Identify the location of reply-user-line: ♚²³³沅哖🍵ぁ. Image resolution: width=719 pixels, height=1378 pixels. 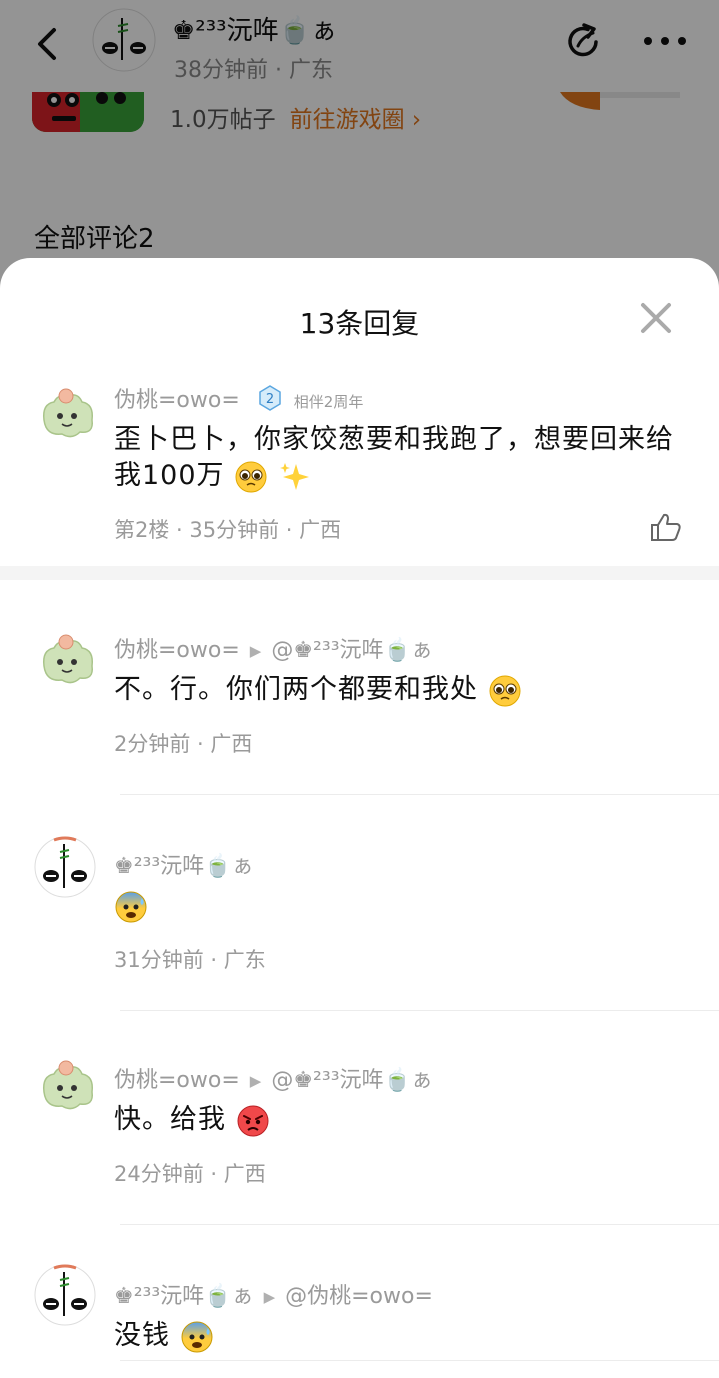
(184, 864).